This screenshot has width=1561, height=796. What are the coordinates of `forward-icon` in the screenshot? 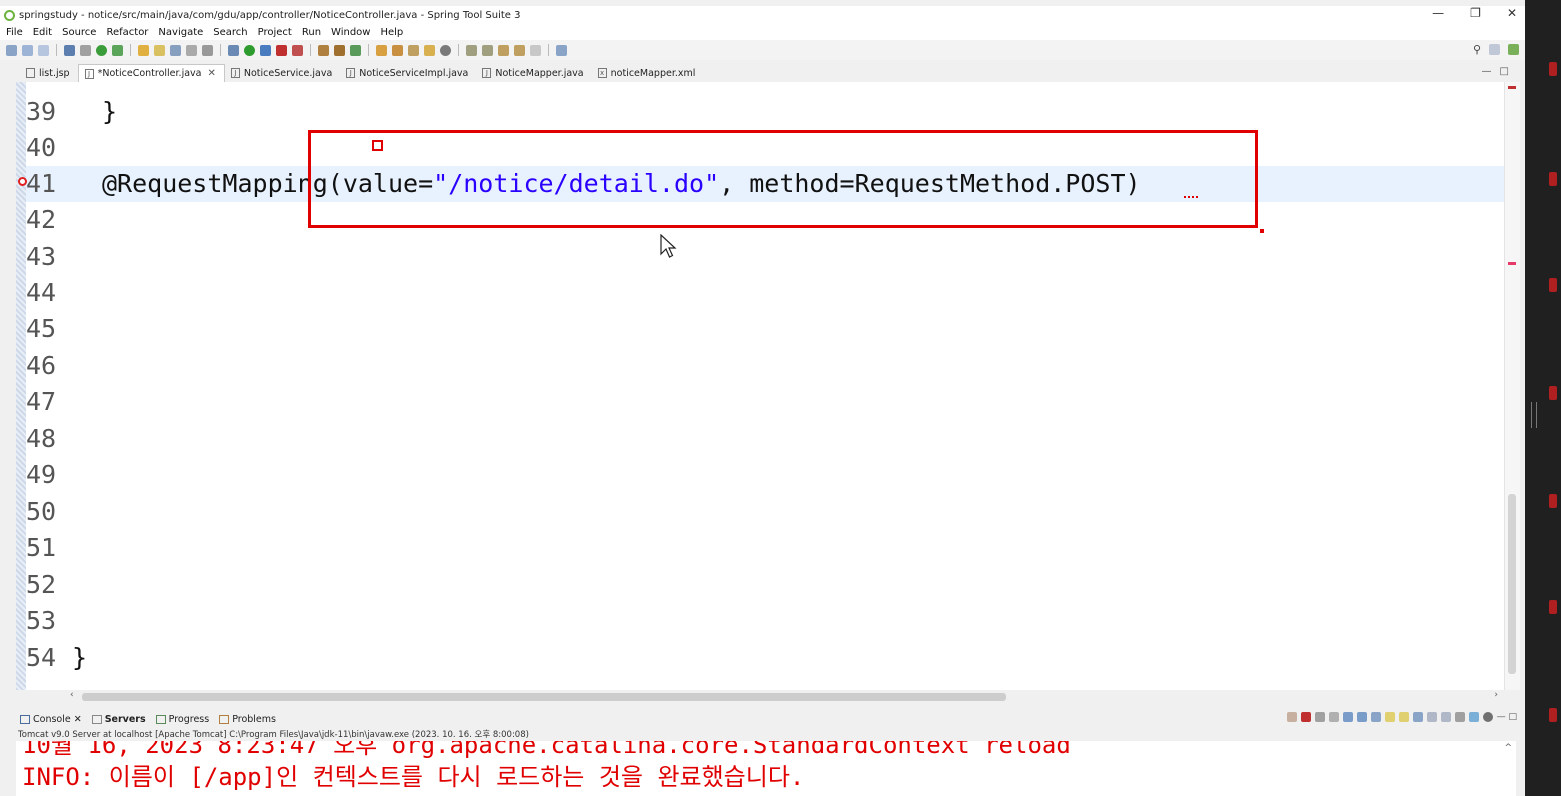 It's located at (535, 50).